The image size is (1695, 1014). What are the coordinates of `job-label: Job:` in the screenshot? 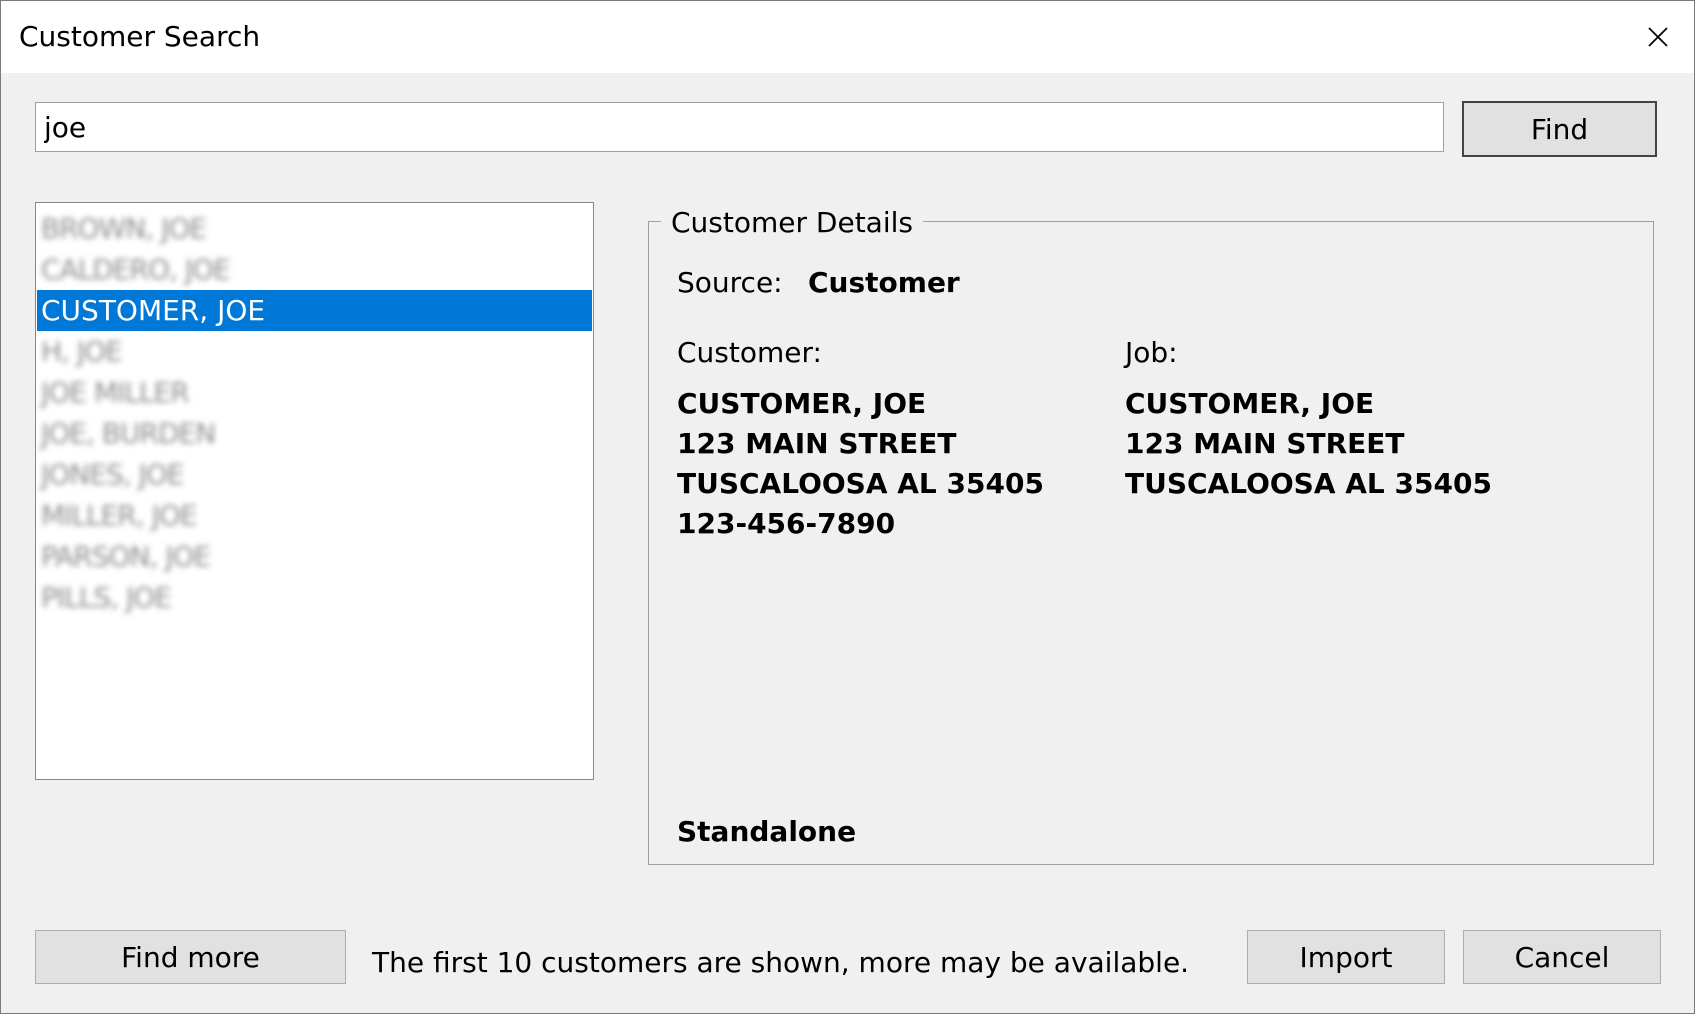 It's located at (1151, 352).